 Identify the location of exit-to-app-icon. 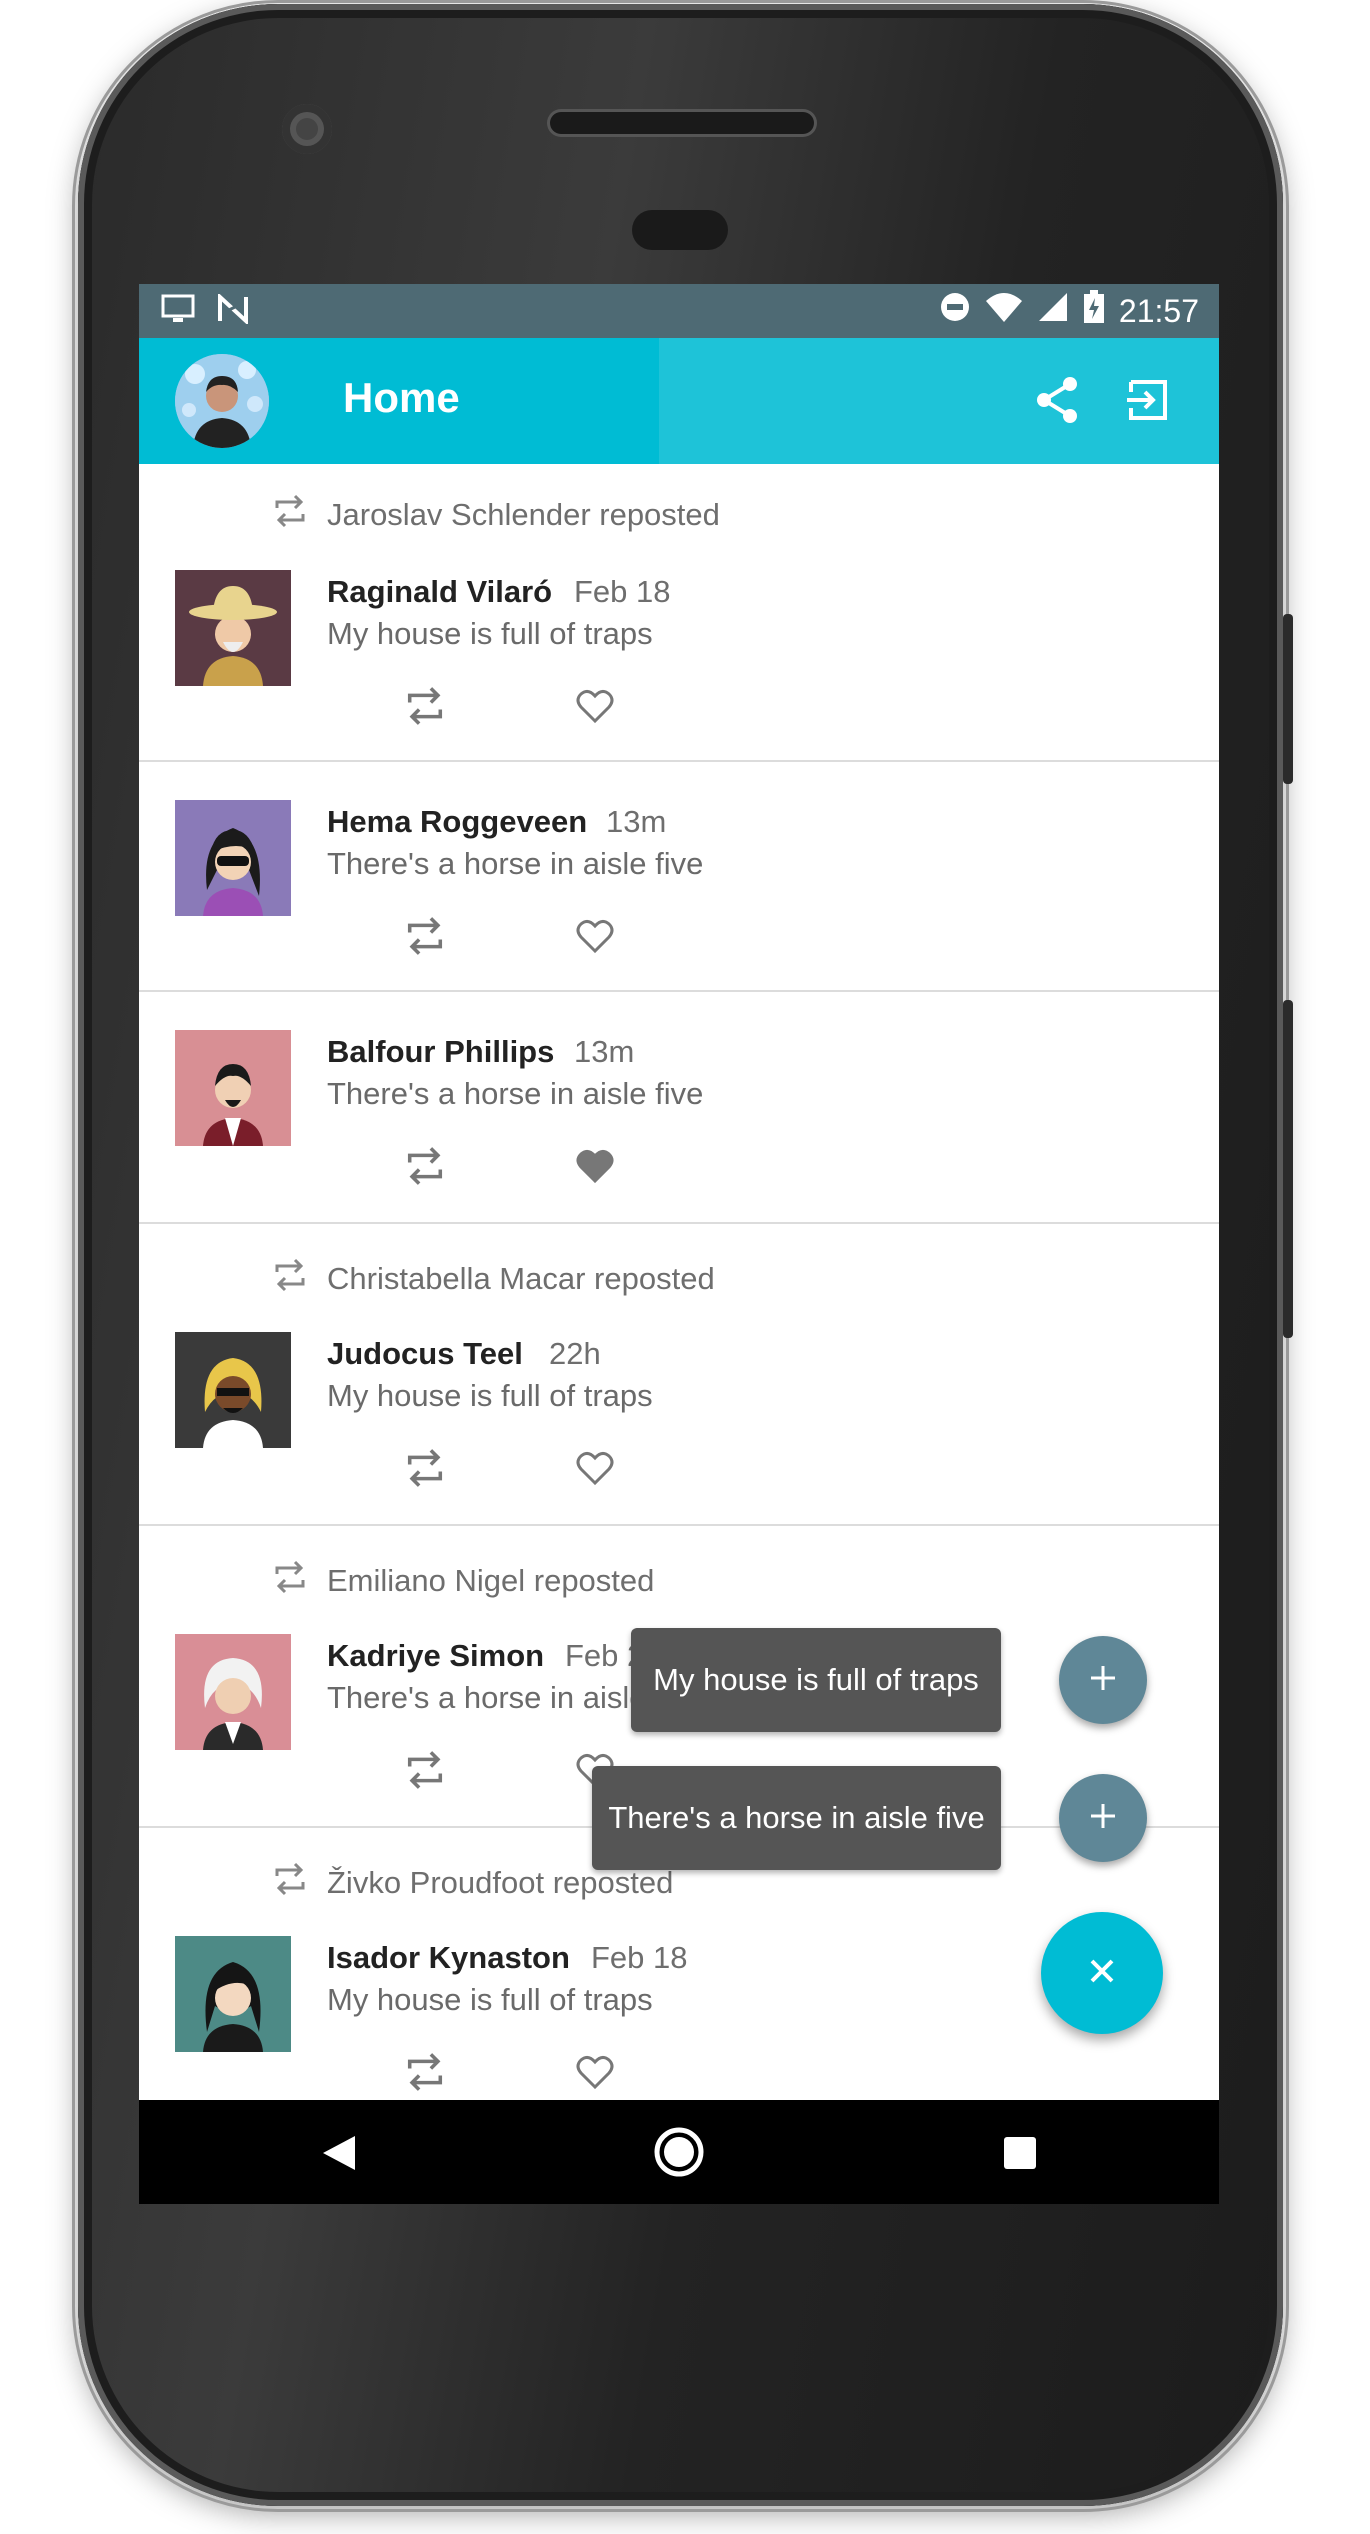
(1149, 400).